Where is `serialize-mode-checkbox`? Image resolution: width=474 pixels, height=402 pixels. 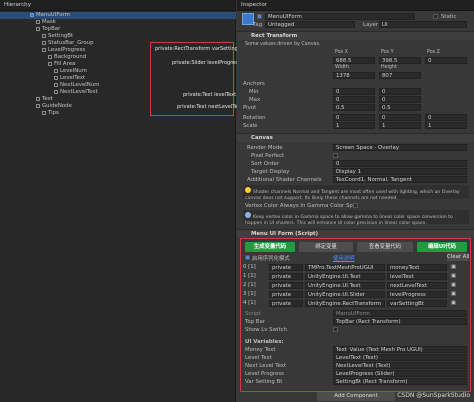 serialize-mode-checkbox is located at coordinates (247, 257).